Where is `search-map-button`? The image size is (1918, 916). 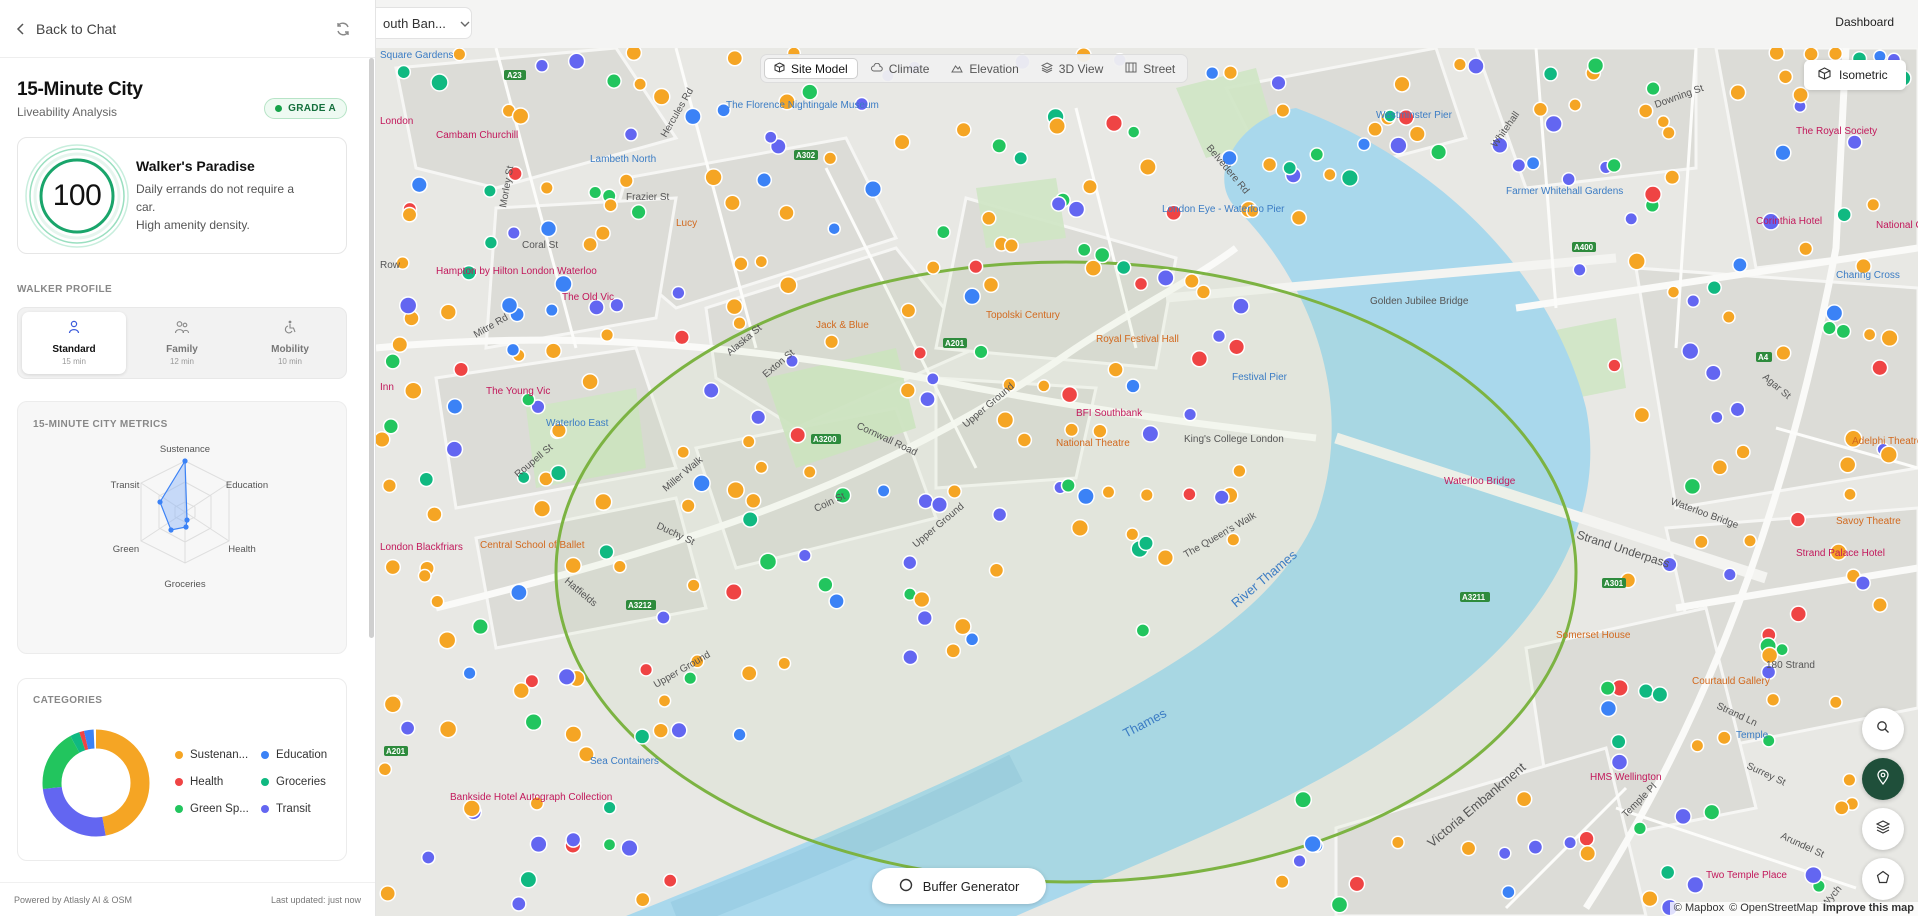
search-map-button is located at coordinates (1883, 729).